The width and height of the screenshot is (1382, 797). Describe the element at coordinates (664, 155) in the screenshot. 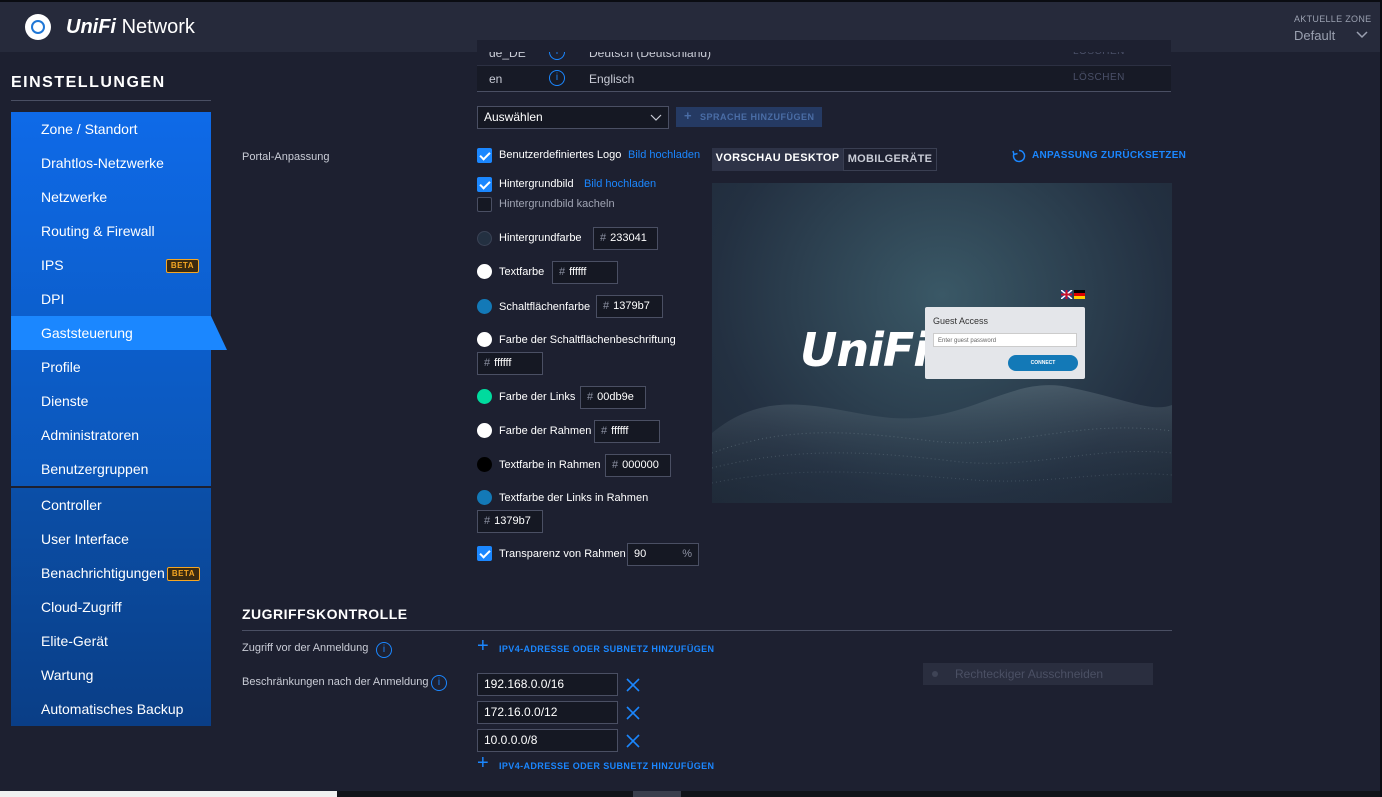

I see `upload-logo-link: Bild hochladen` at that location.